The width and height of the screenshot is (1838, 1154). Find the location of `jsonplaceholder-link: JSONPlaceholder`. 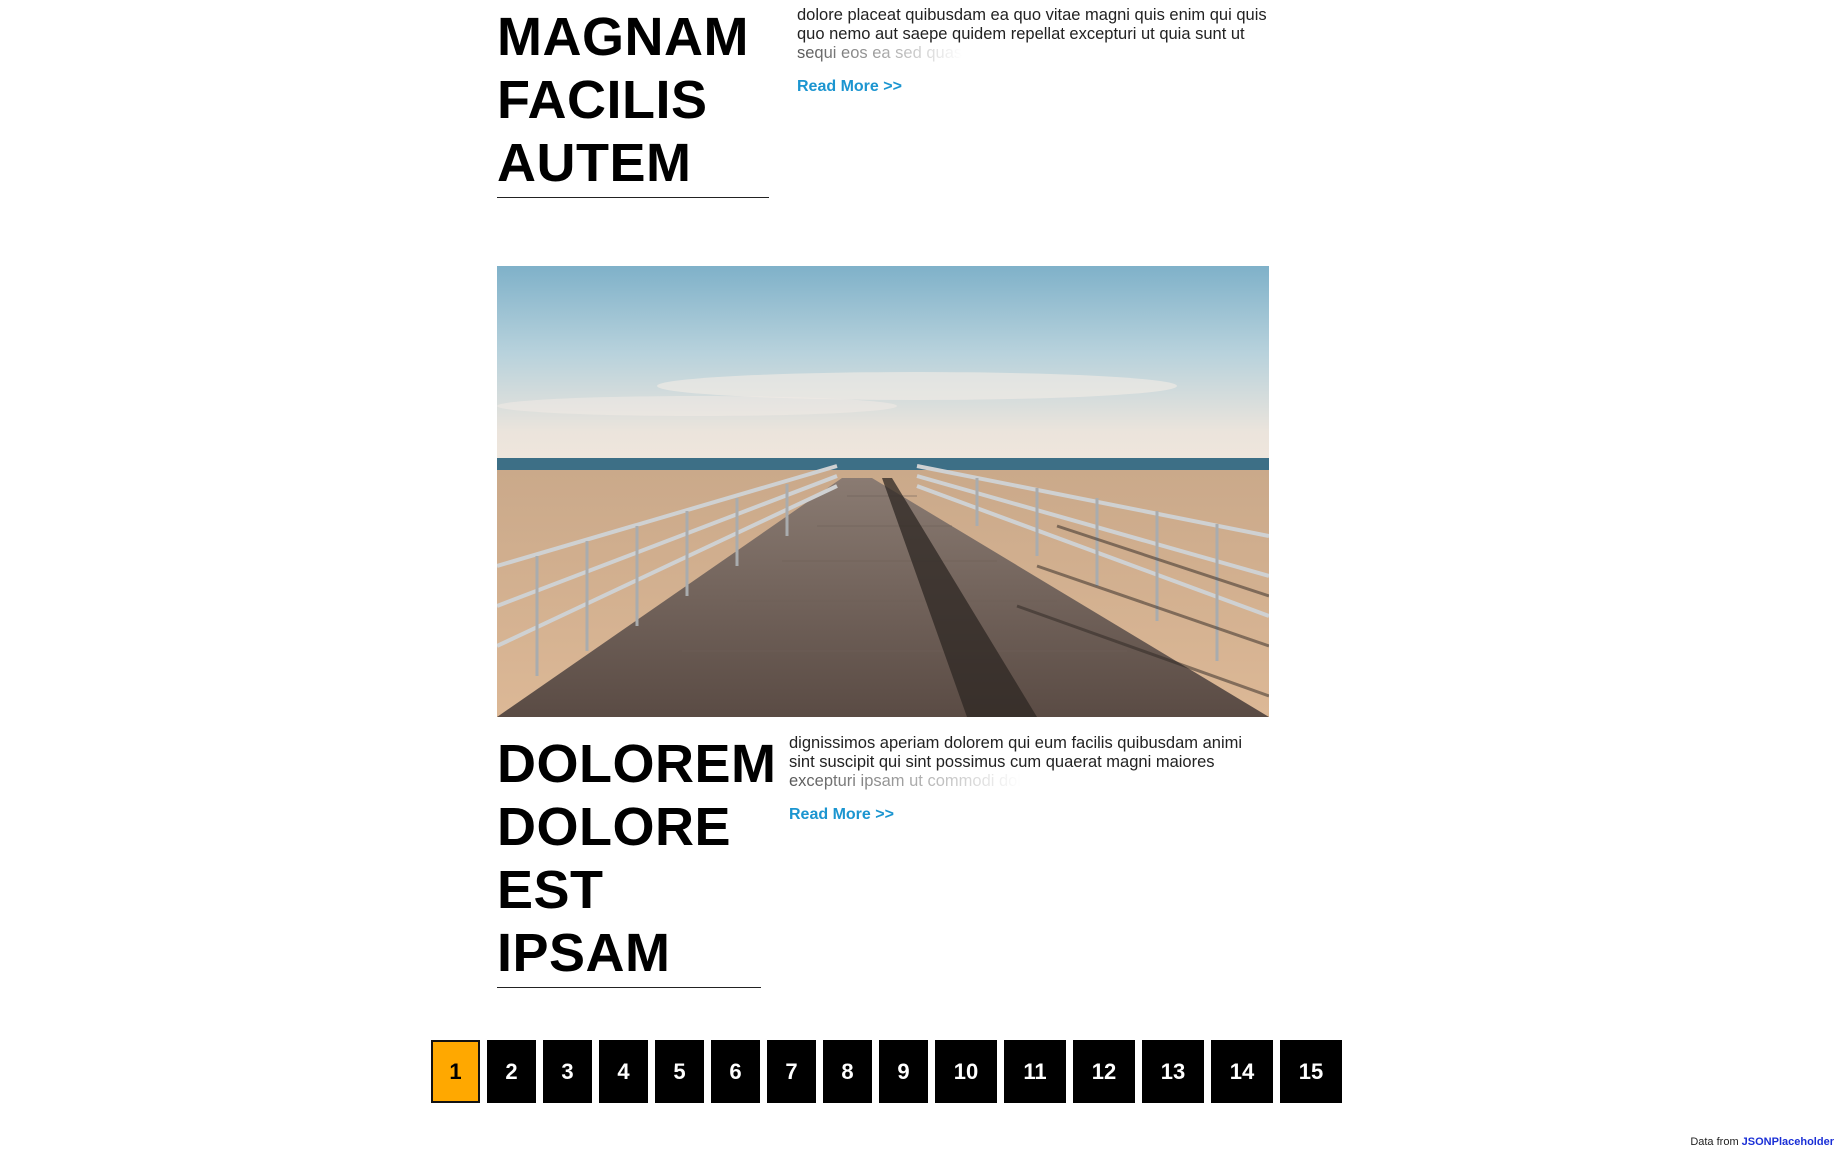

jsonplaceholder-link: JSONPlaceholder is located at coordinates (1788, 1142).